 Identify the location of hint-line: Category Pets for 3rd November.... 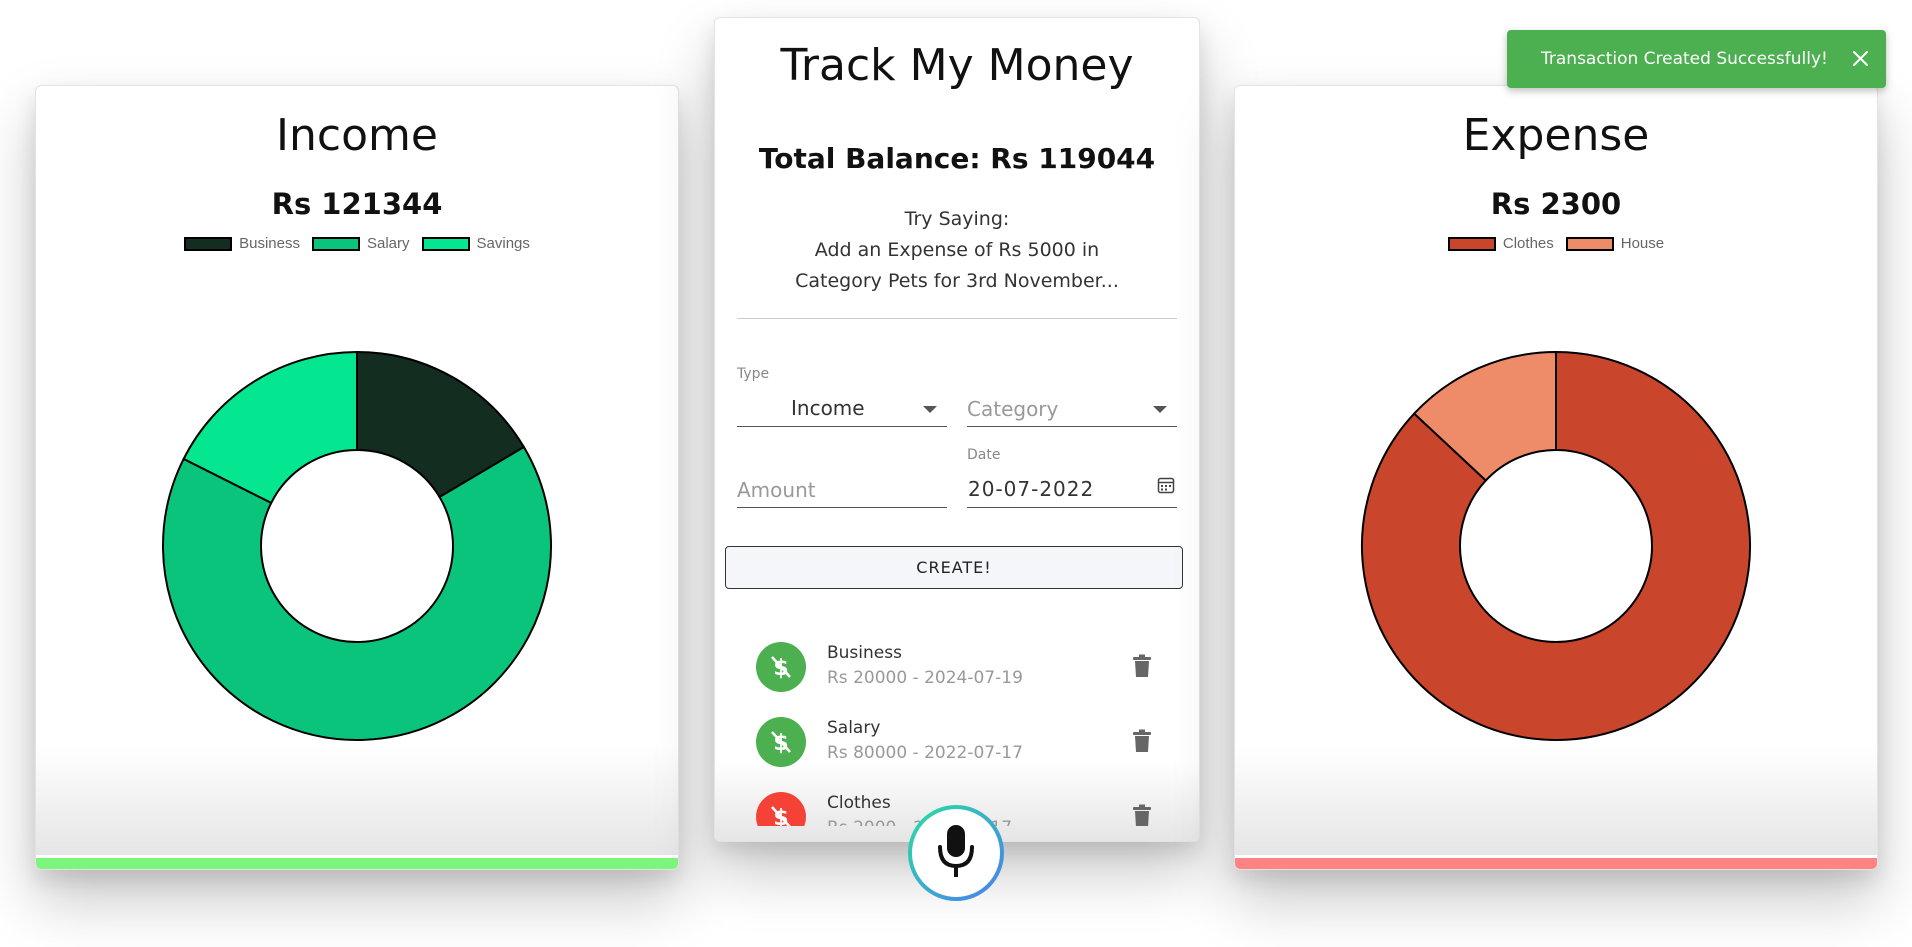
(957, 281).